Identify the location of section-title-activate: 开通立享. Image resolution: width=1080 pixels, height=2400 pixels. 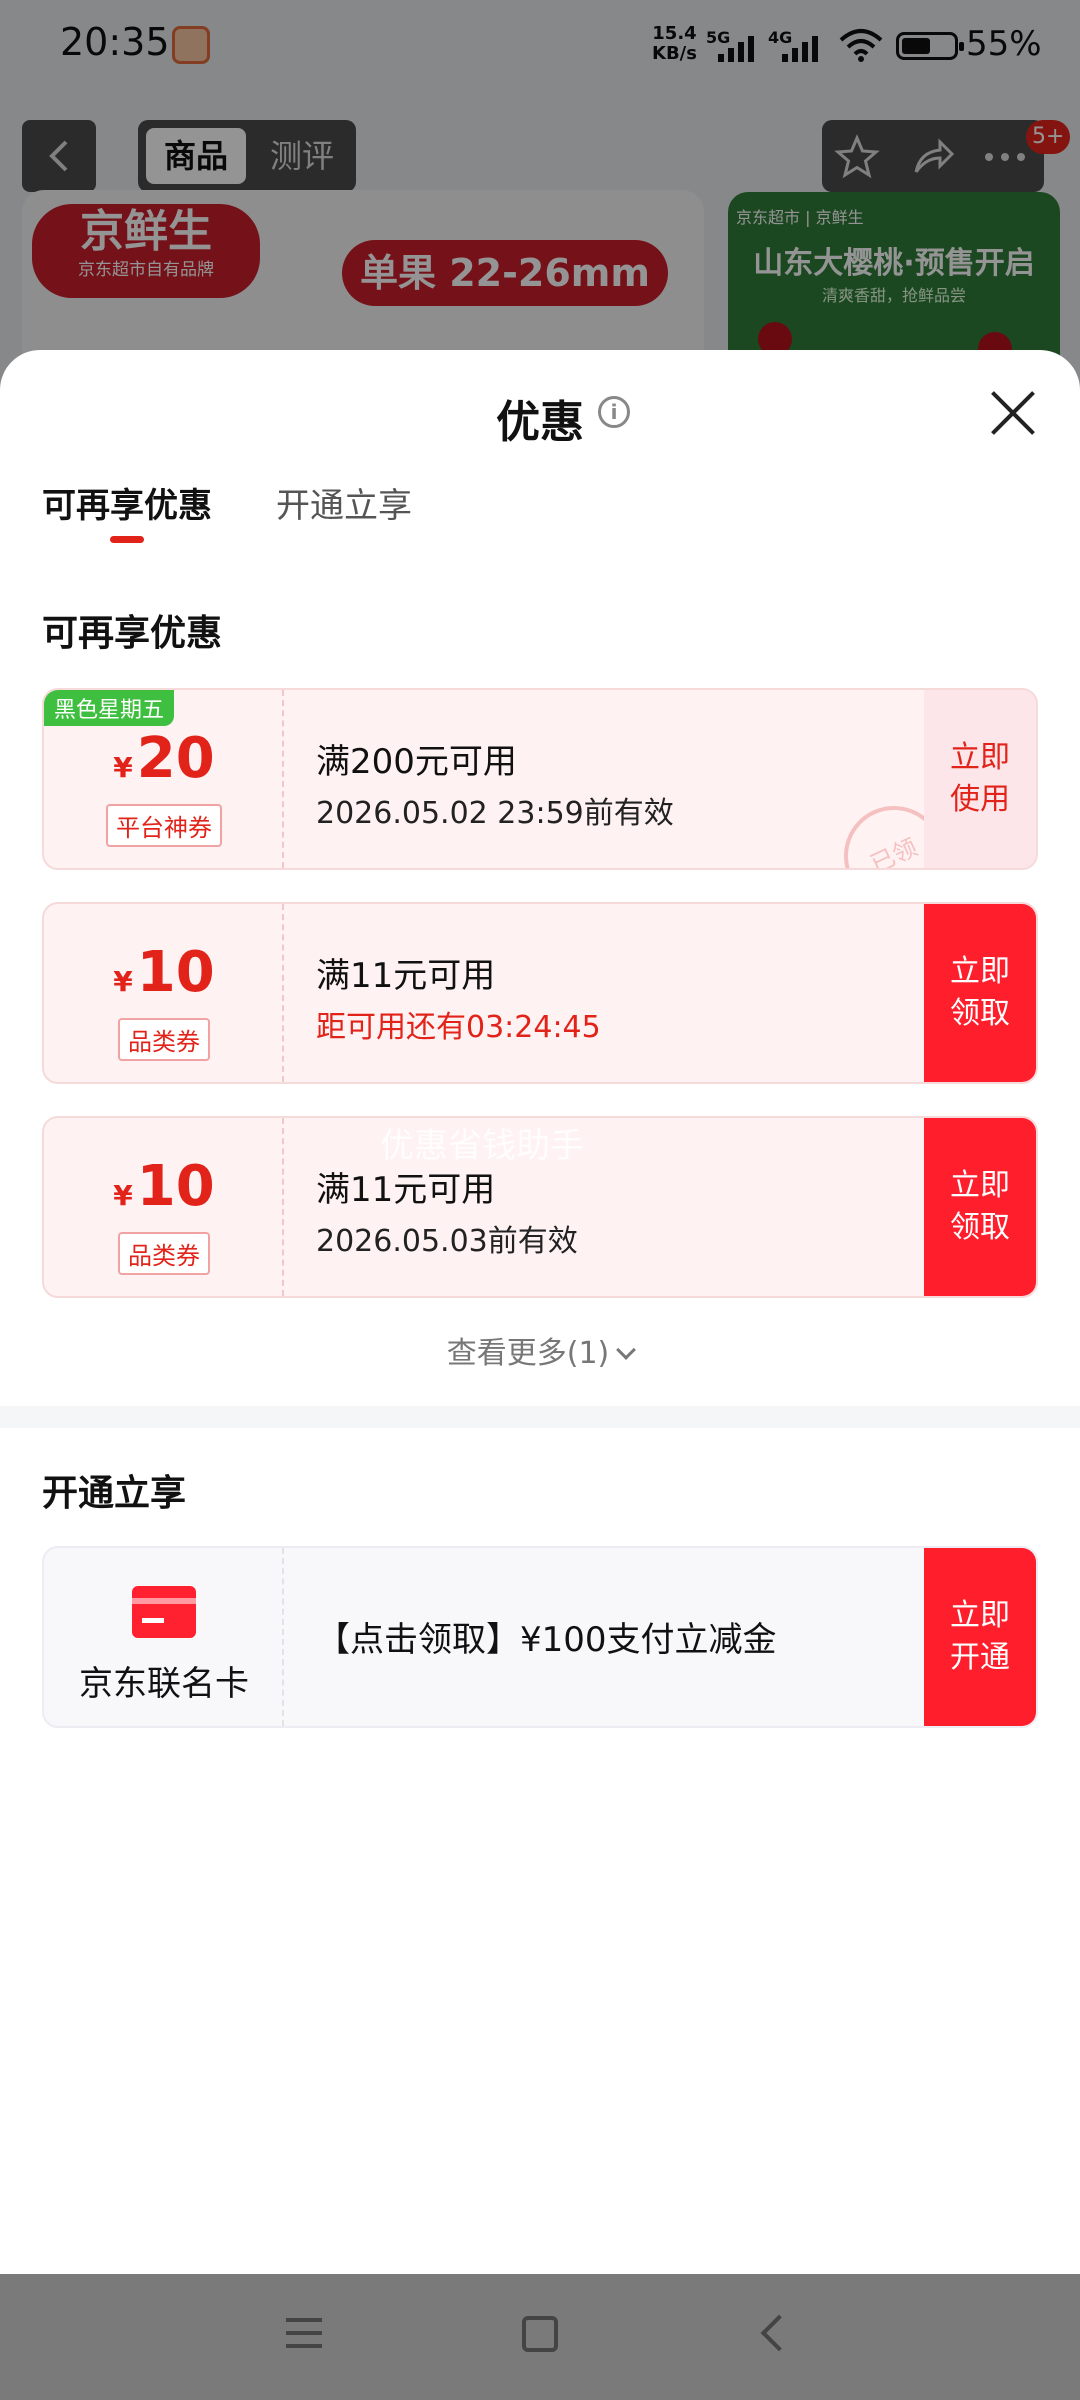
(114, 1493).